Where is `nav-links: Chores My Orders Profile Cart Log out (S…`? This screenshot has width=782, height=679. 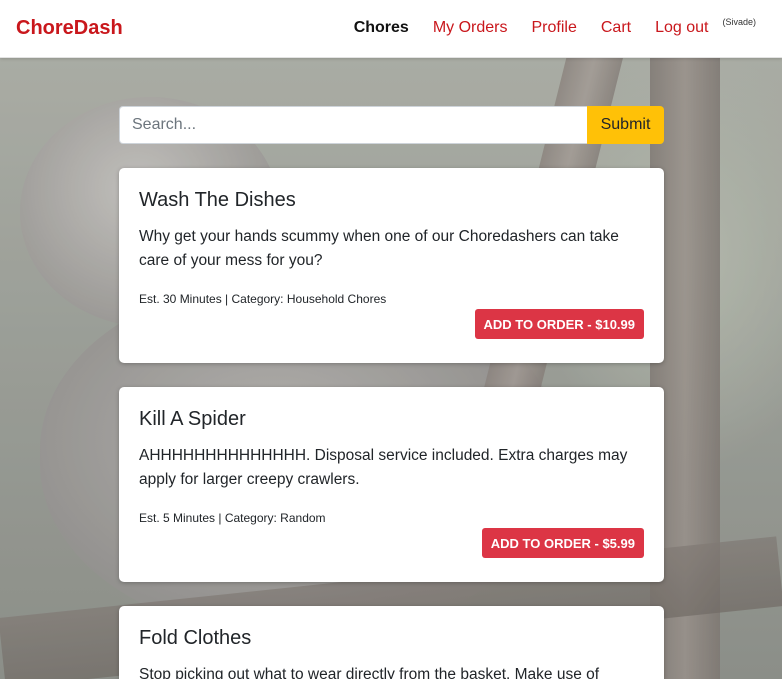 nav-links: Chores My Orders Profile Cart Log out (S… is located at coordinates (555, 27).